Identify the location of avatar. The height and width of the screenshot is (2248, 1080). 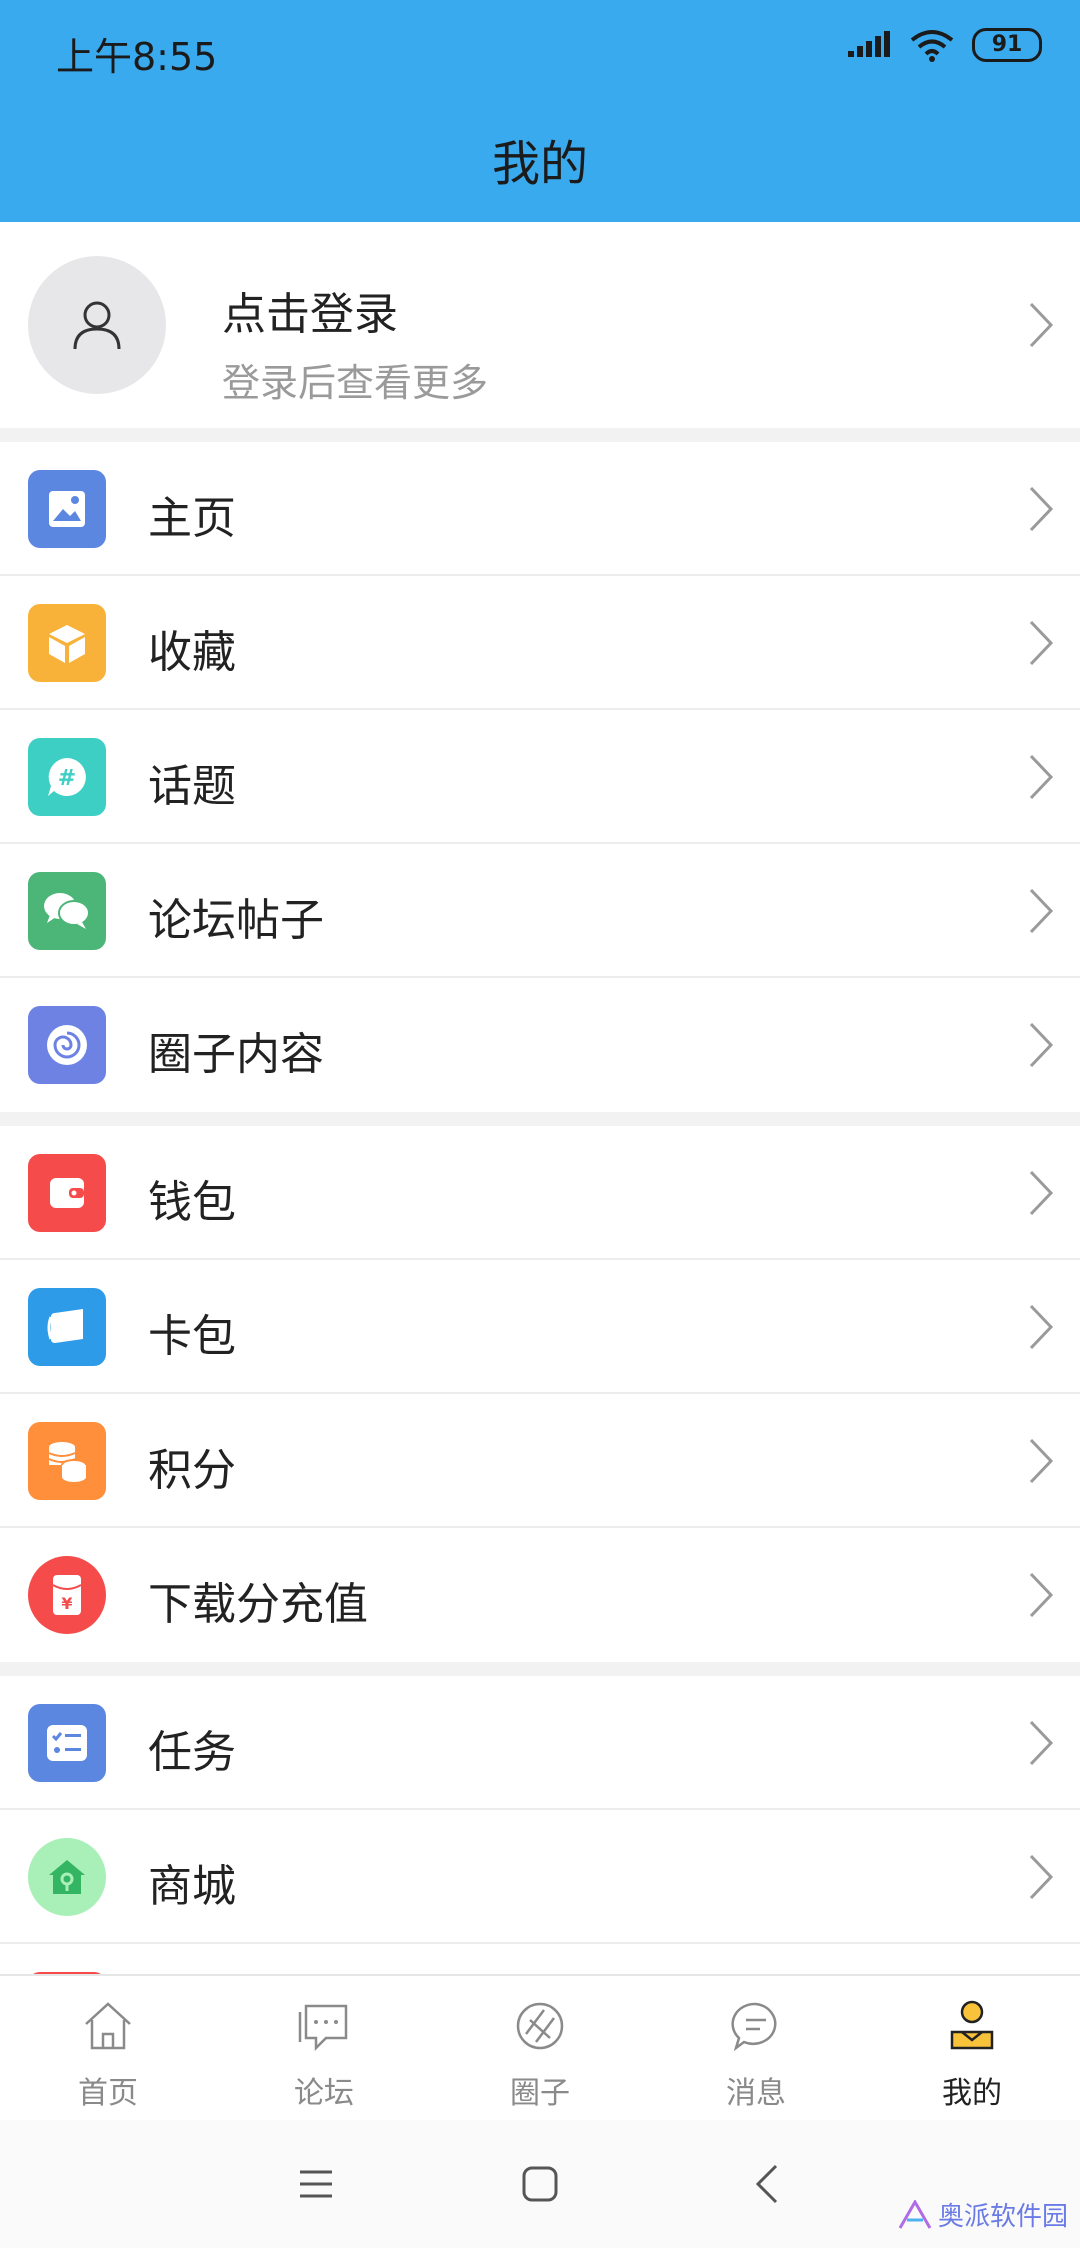
(97, 325).